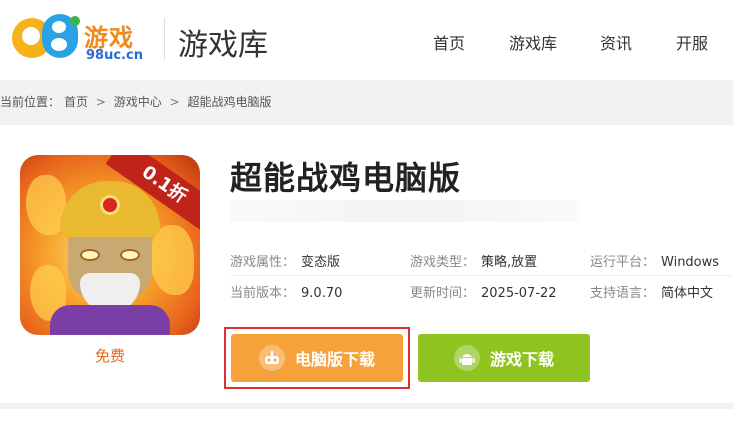 Image resolution: width=733 pixels, height=441 pixels. What do you see at coordinates (263, 293) in the screenshot?
I see `attr-key: 当前版本：` at bounding box center [263, 293].